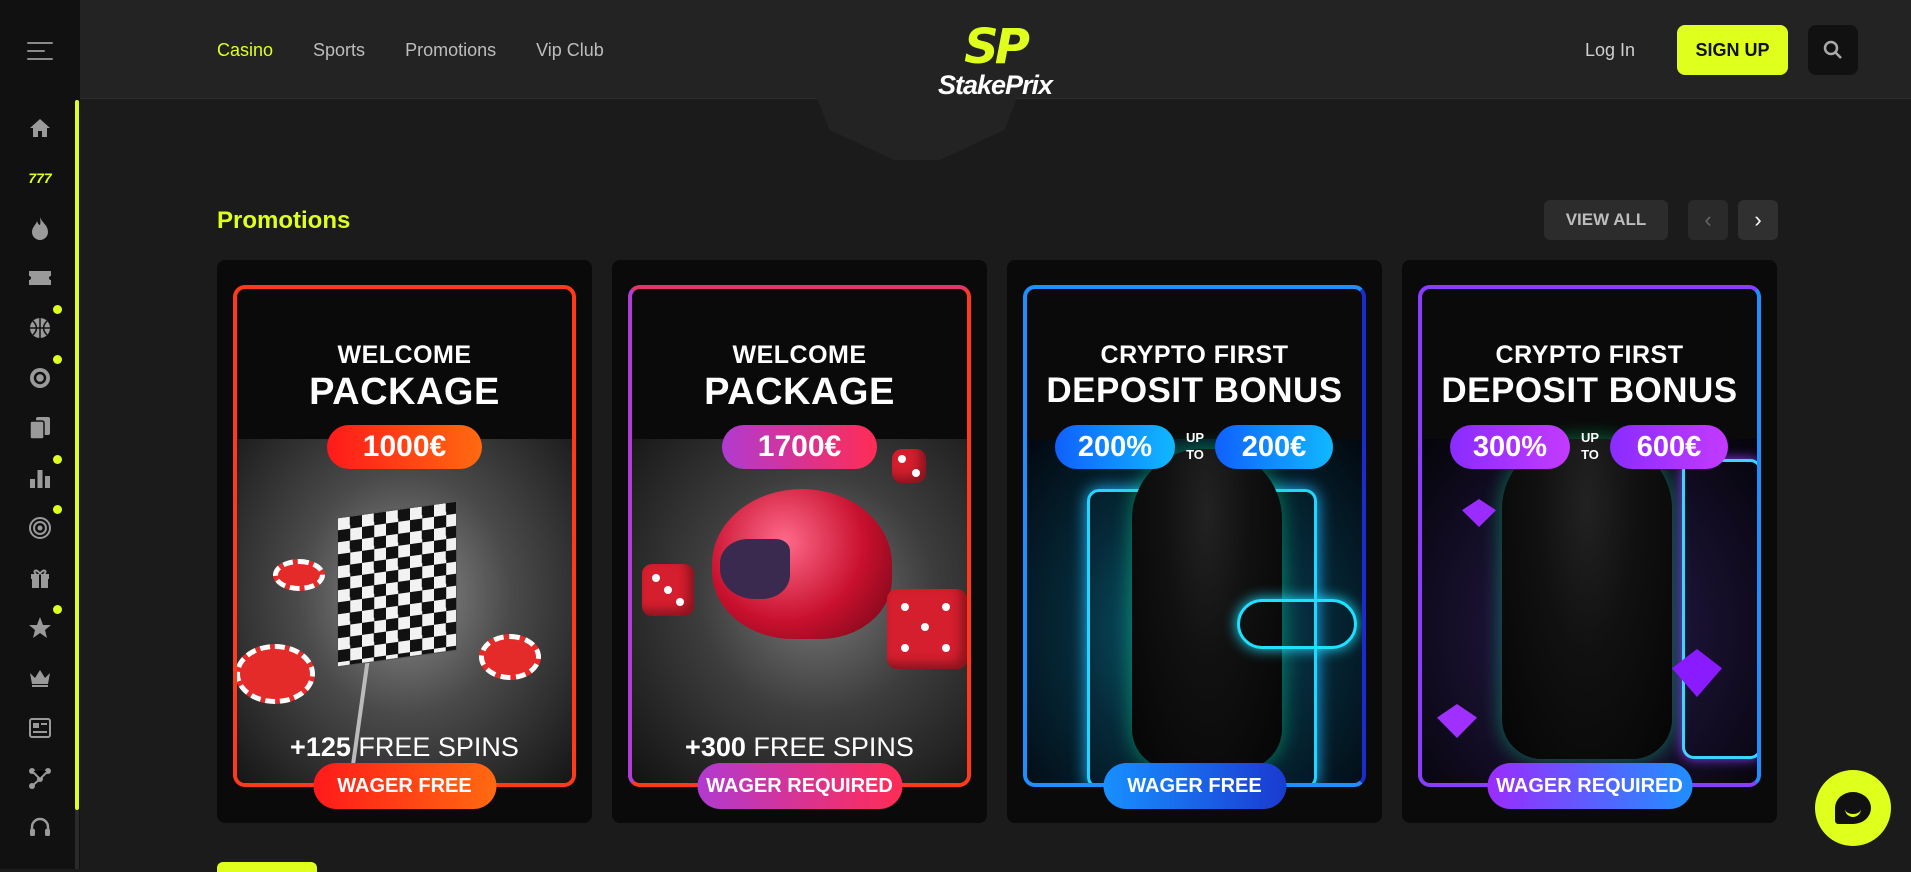  Describe the element at coordinates (1587, 599) in the screenshot. I see `racing-rider-icon` at that location.